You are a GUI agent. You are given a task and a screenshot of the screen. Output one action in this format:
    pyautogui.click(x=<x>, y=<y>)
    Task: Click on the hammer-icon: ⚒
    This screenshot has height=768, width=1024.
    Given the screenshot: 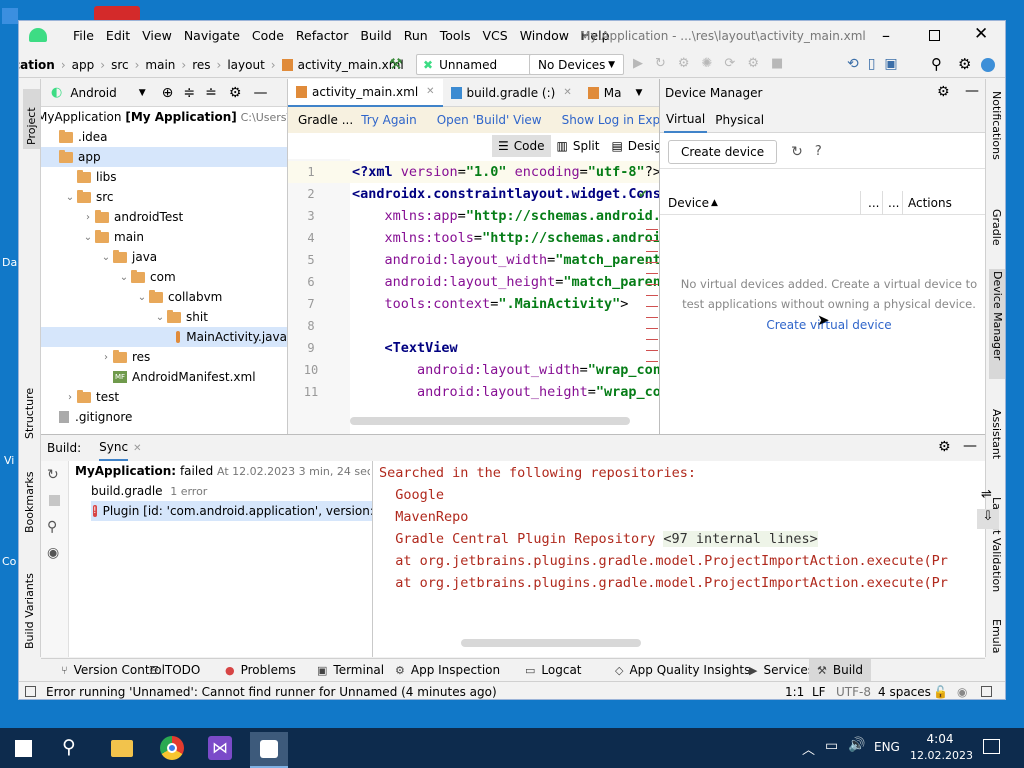 What is the action you would take?
    pyautogui.click(x=395, y=64)
    